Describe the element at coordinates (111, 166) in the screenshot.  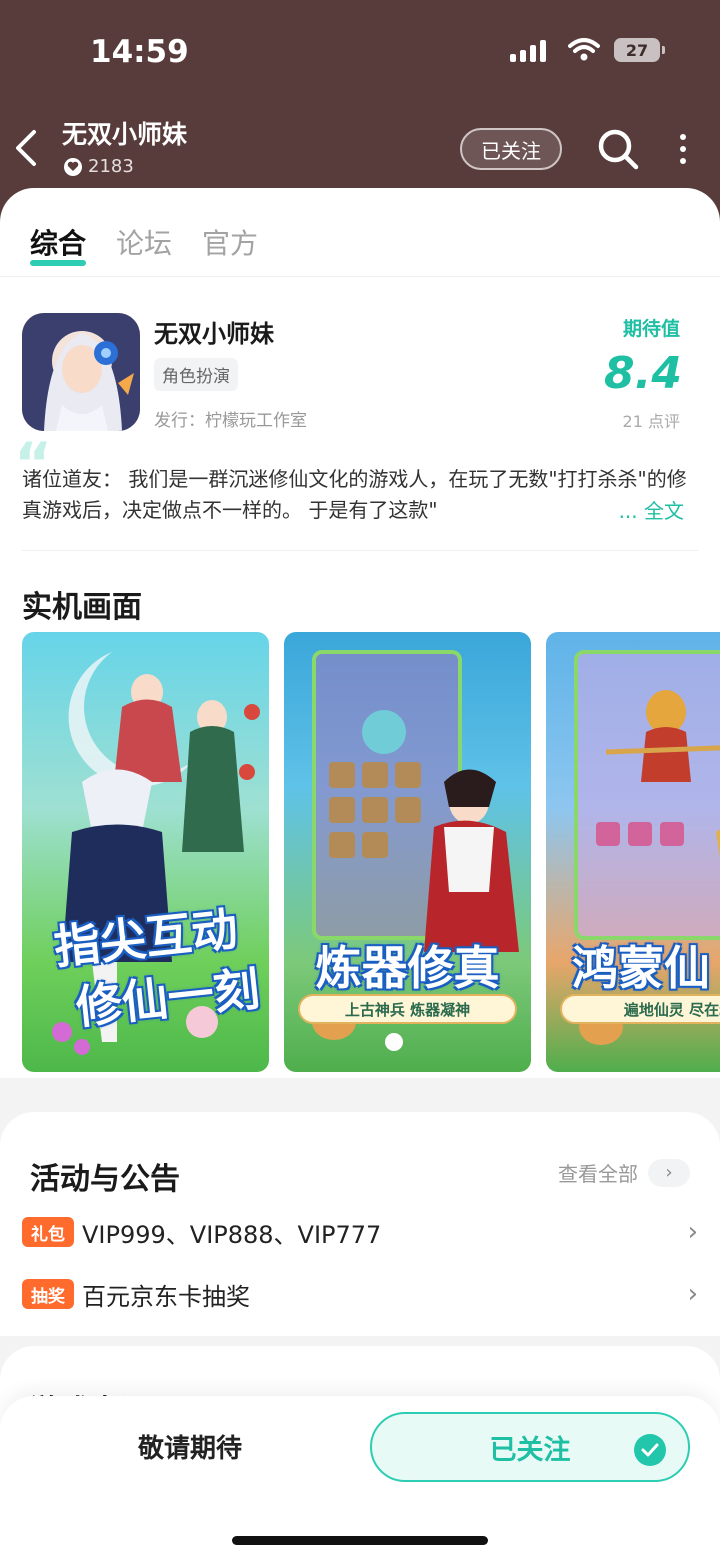
I see `follower-count-value: 2183` at that location.